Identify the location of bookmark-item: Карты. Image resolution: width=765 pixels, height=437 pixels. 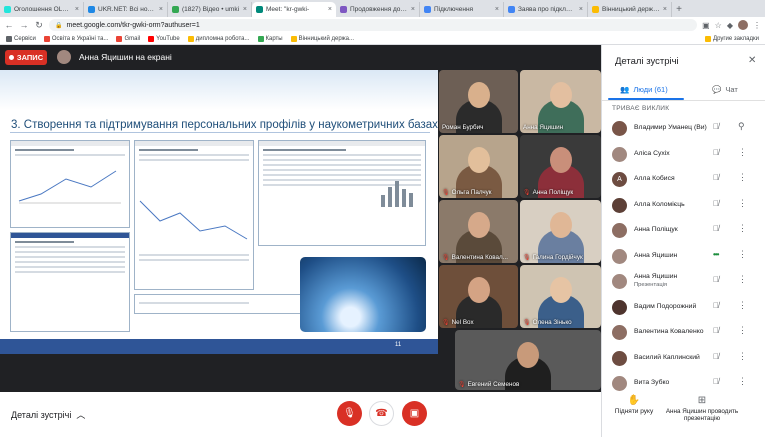
(270, 38).